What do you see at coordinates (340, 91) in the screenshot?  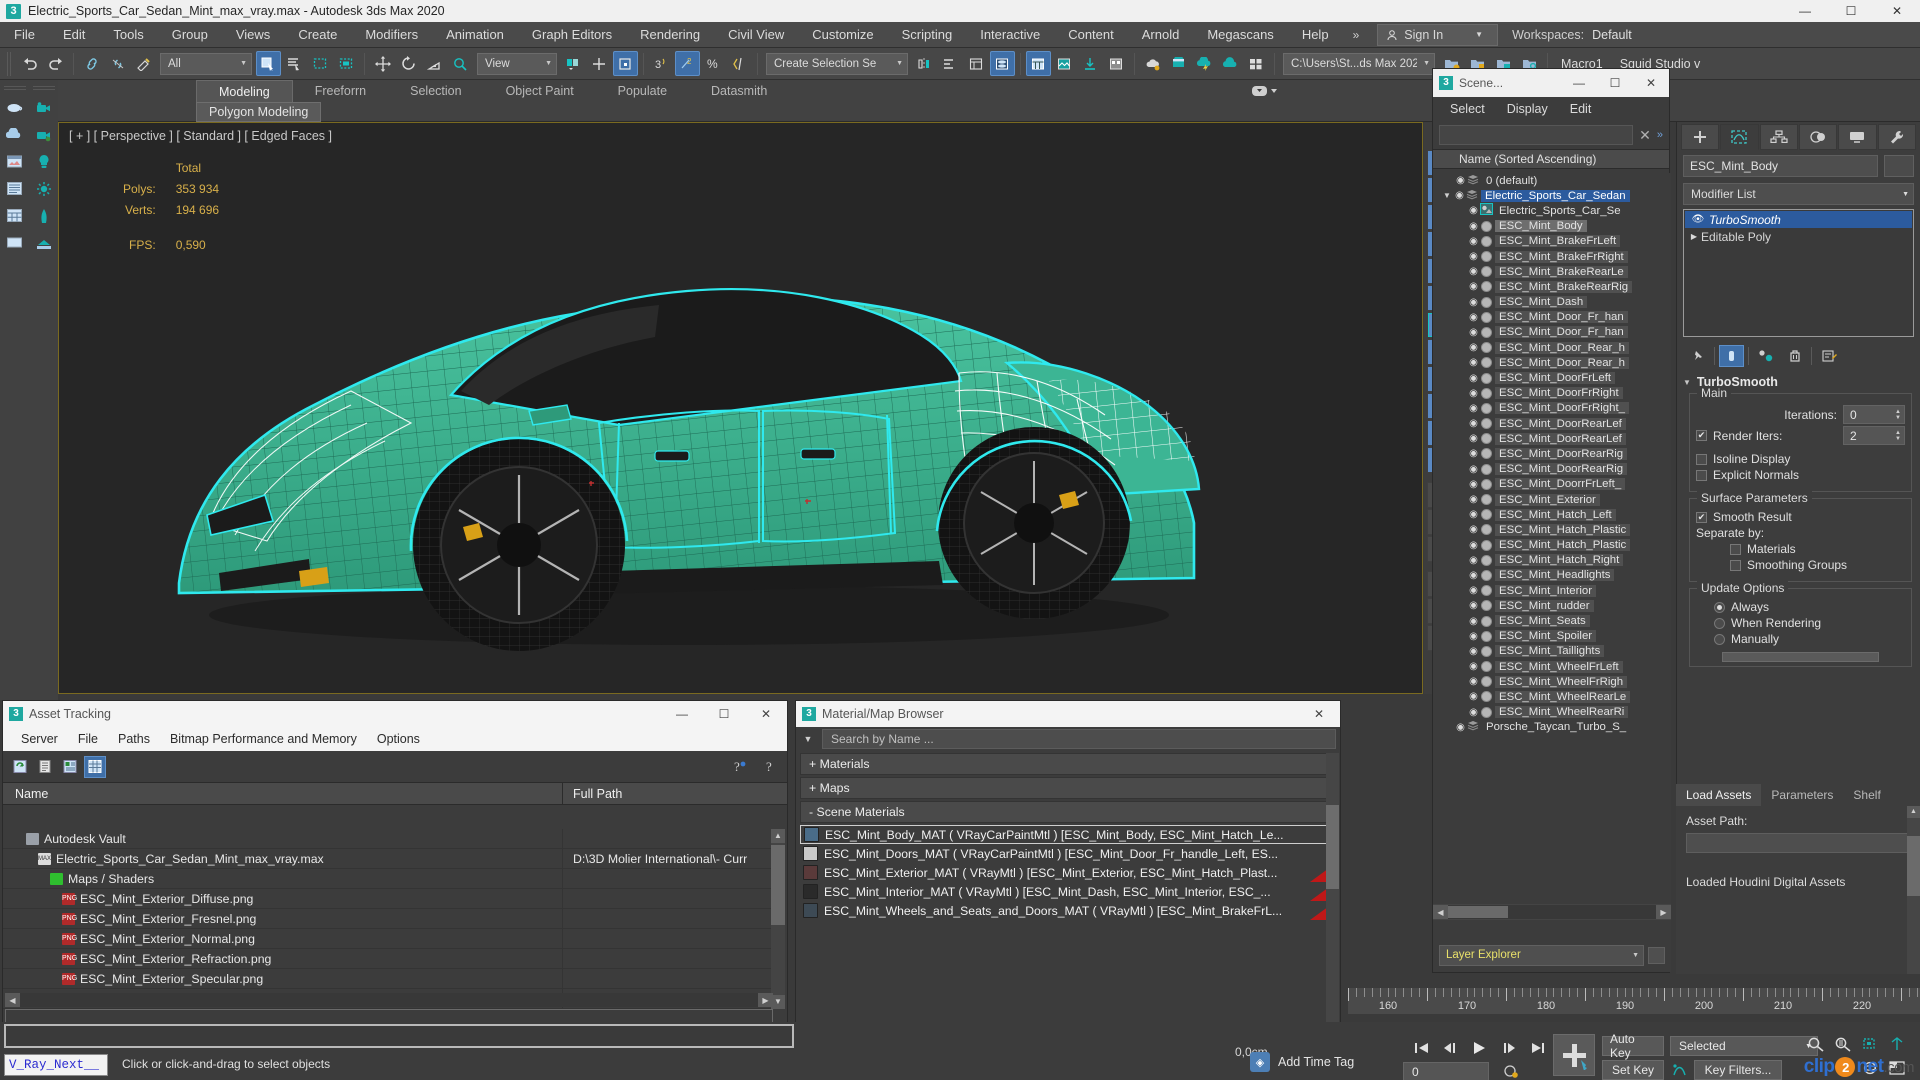 I see `ribbon-tab-freeform: Freeforrn` at bounding box center [340, 91].